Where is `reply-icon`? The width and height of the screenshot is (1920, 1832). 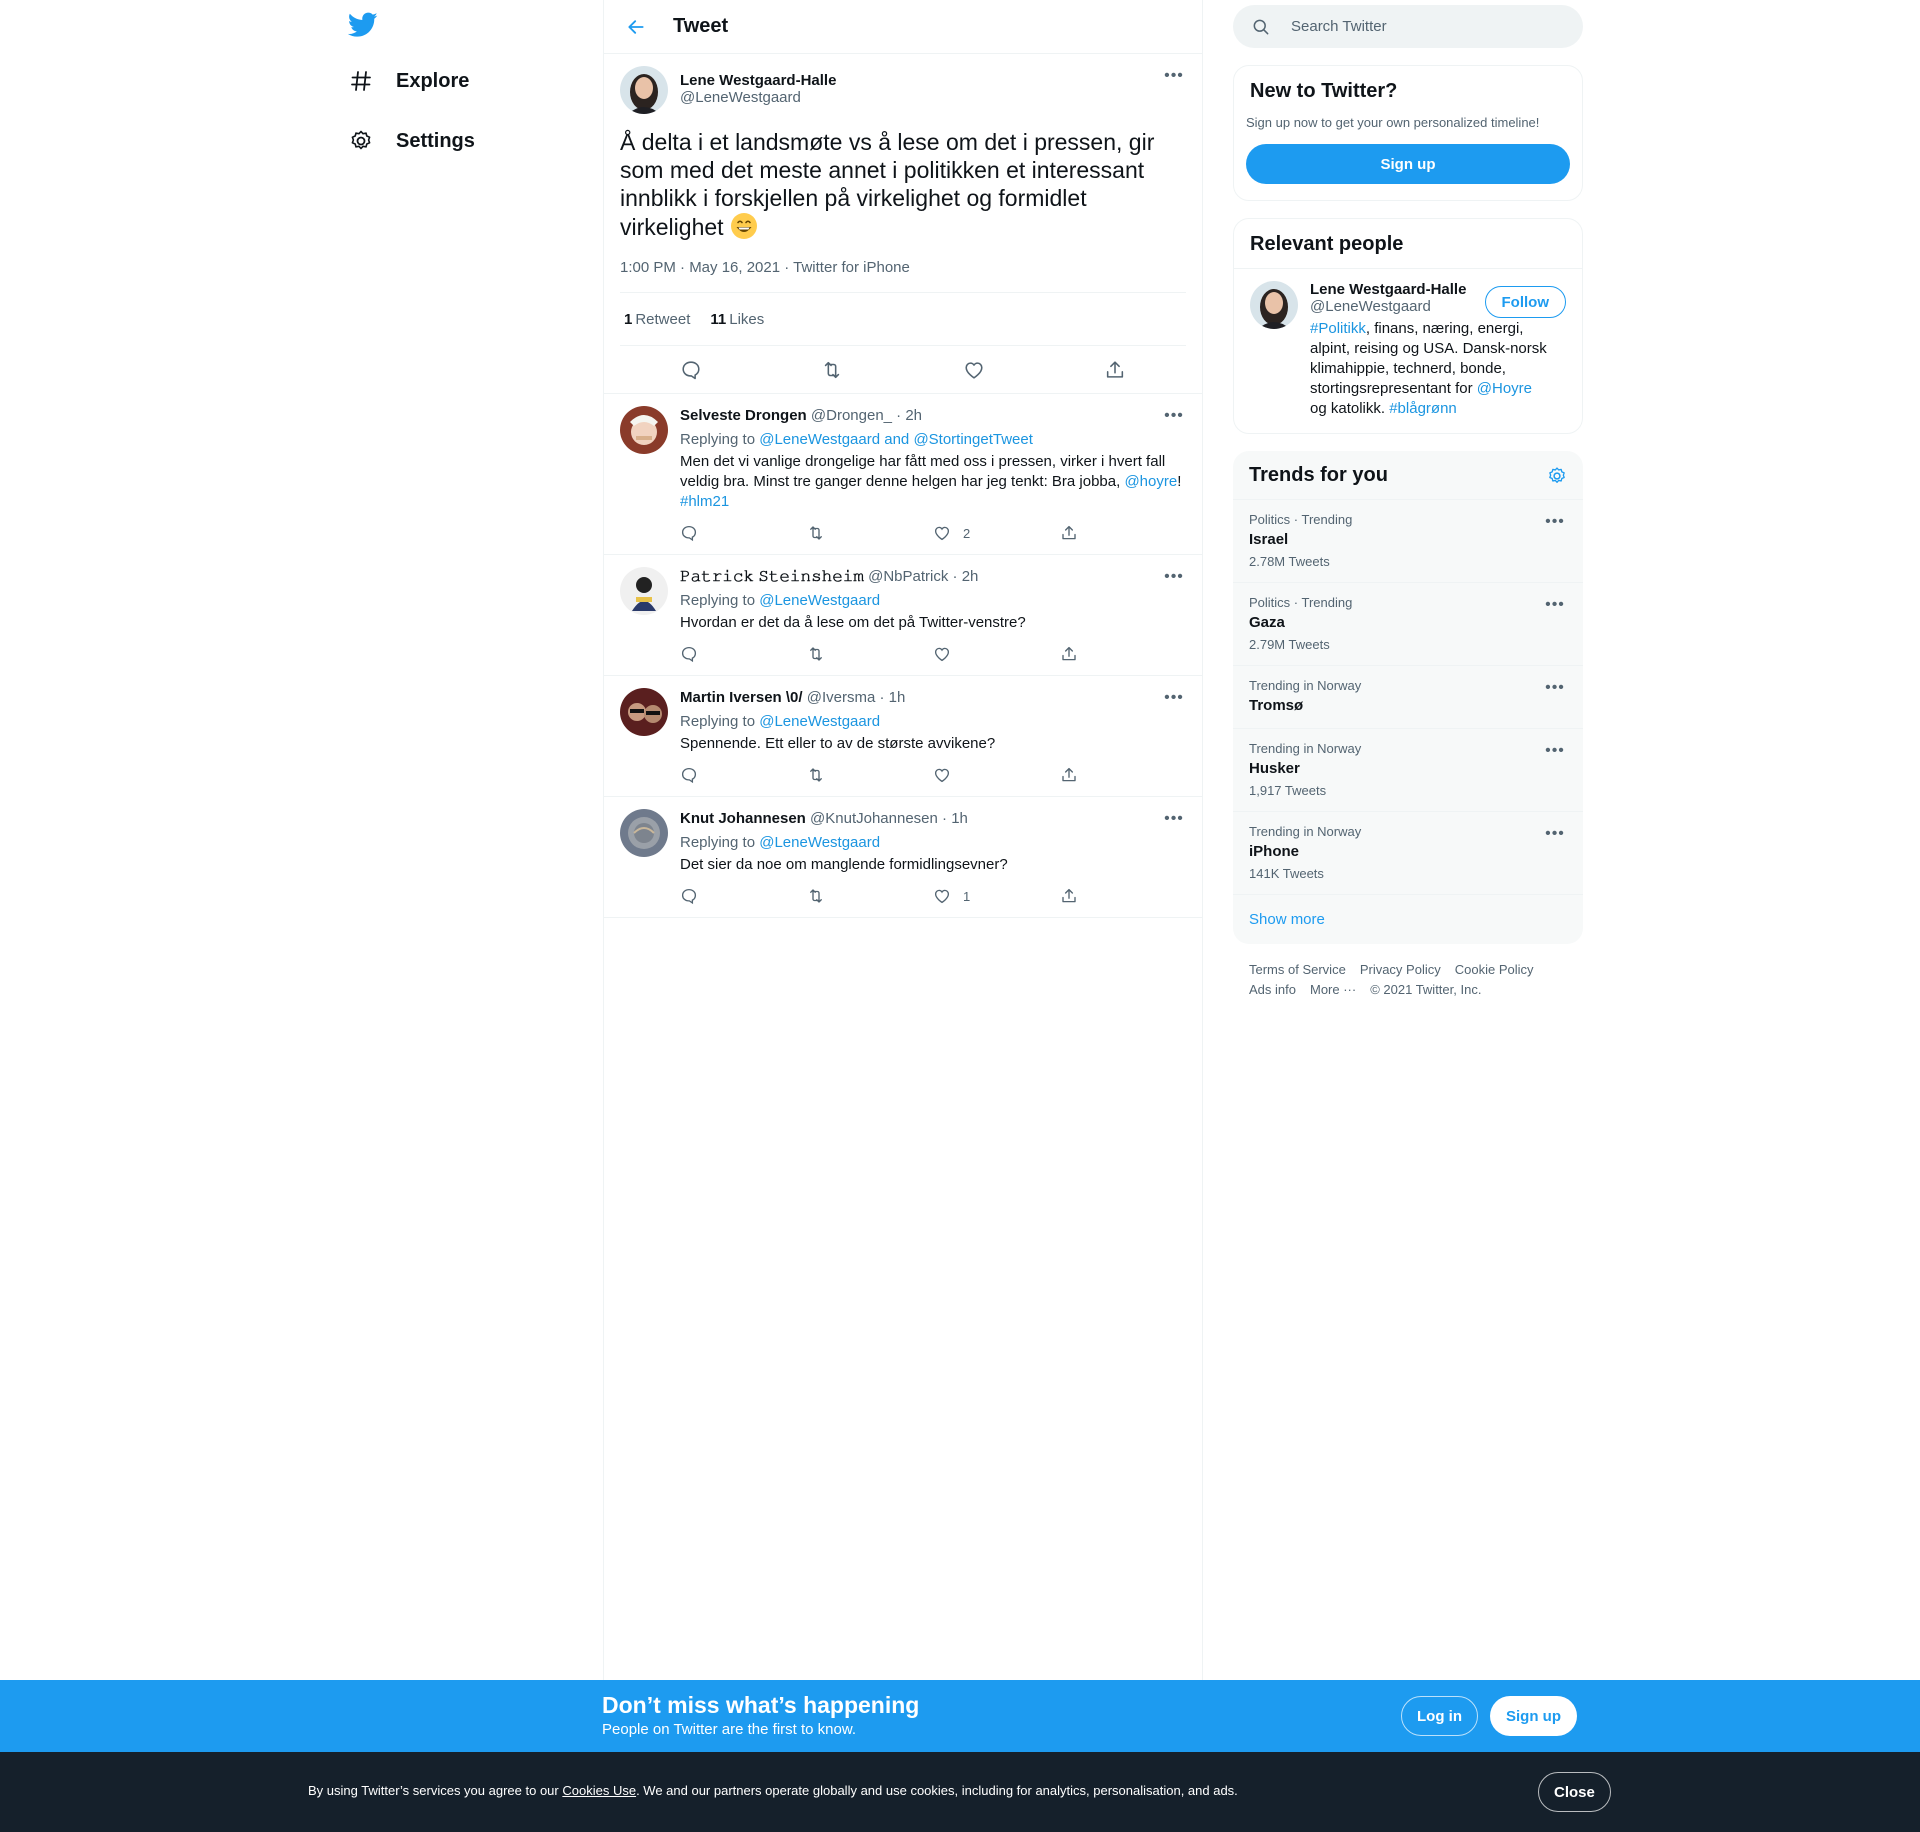 reply-icon is located at coordinates (689, 896).